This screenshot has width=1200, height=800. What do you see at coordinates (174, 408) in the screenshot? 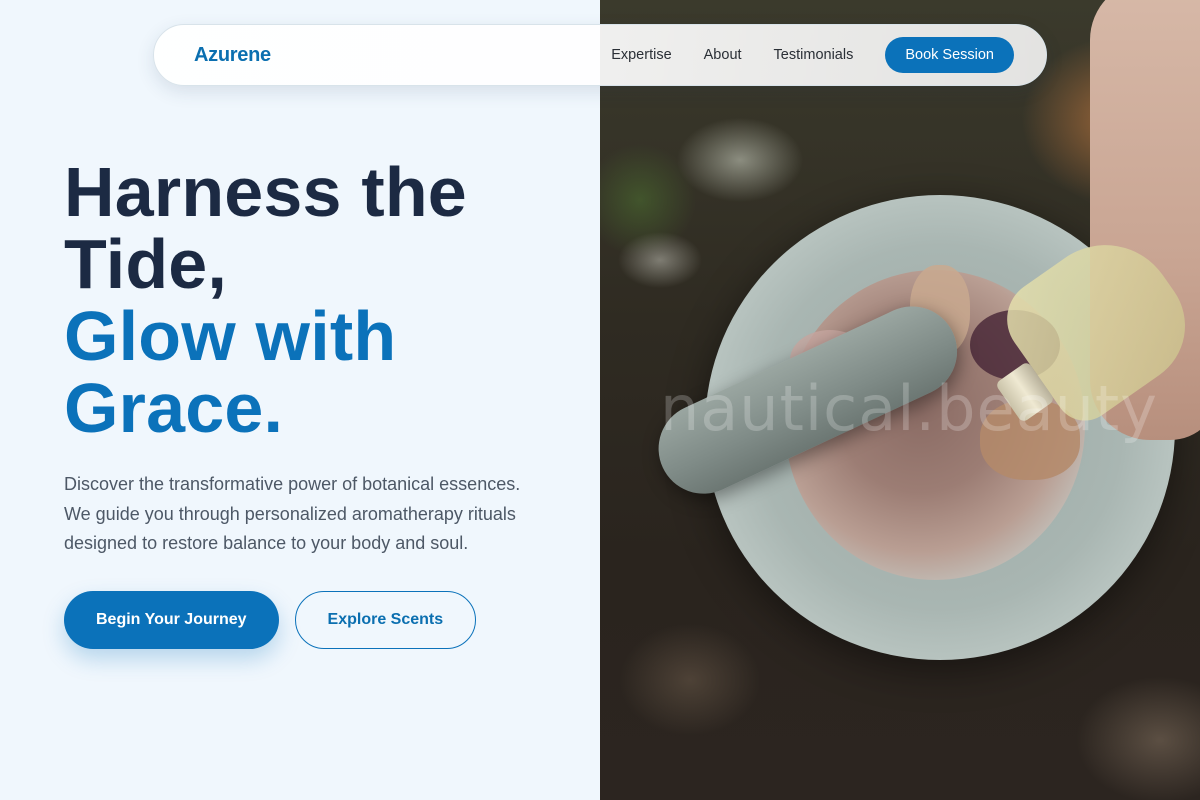
I see `headline-accent-line: Grace.` at bounding box center [174, 408].